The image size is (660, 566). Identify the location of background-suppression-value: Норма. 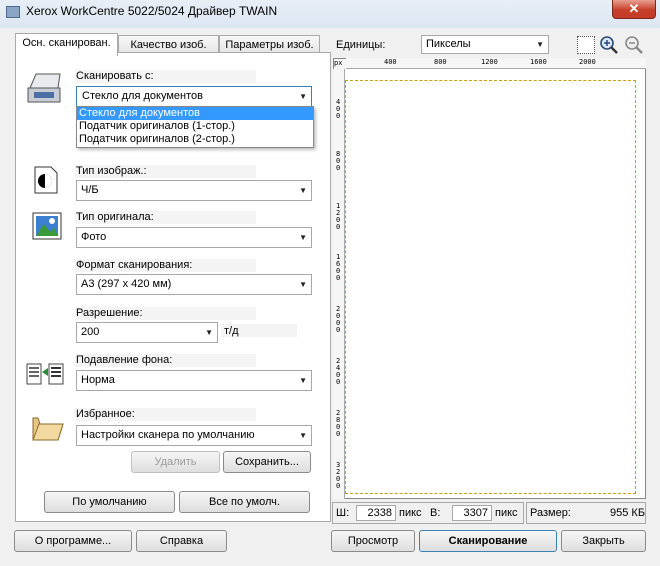
(98, 380).